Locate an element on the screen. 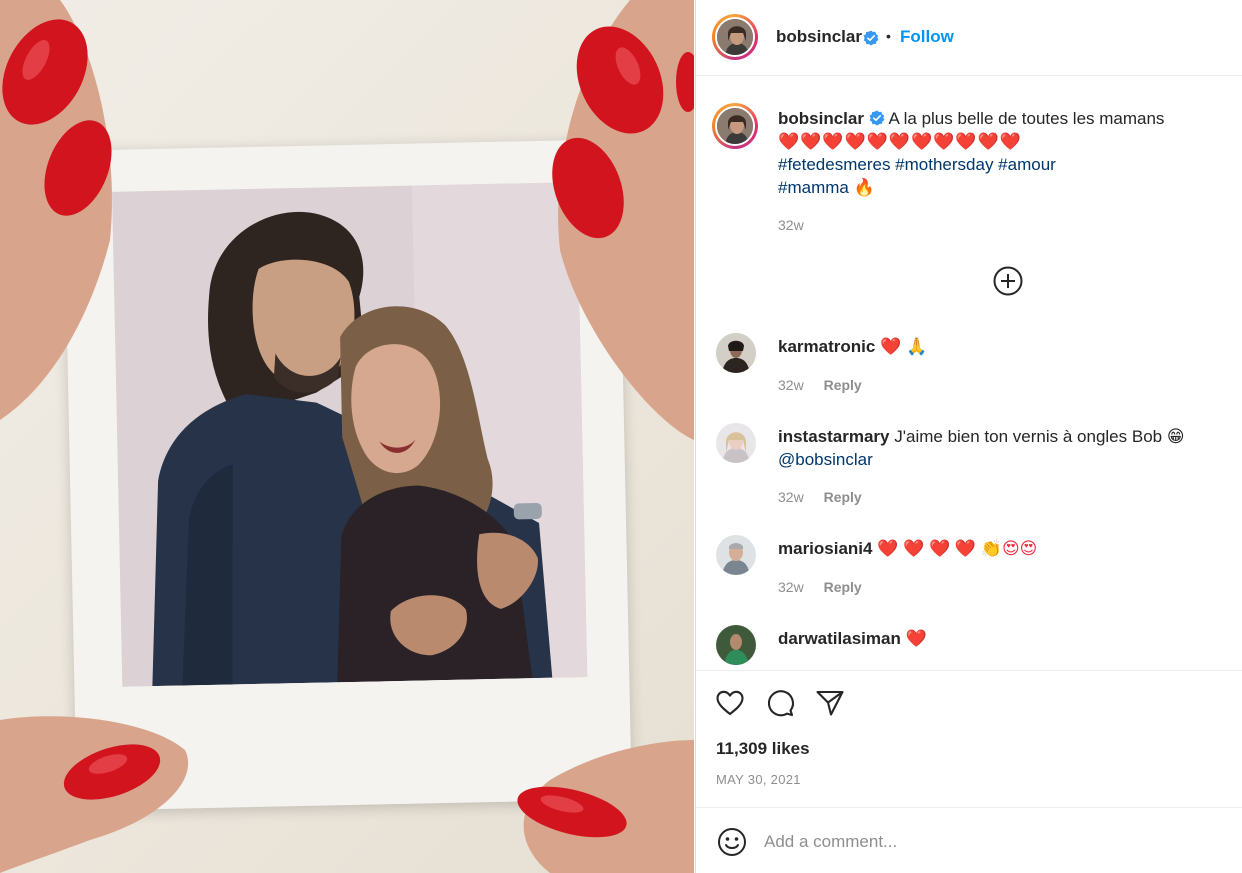 This screenshot has height=873, width=1242. caption-hashtags: #fetedesmeres #mothersday #amour is located at coordinates (917, 164).